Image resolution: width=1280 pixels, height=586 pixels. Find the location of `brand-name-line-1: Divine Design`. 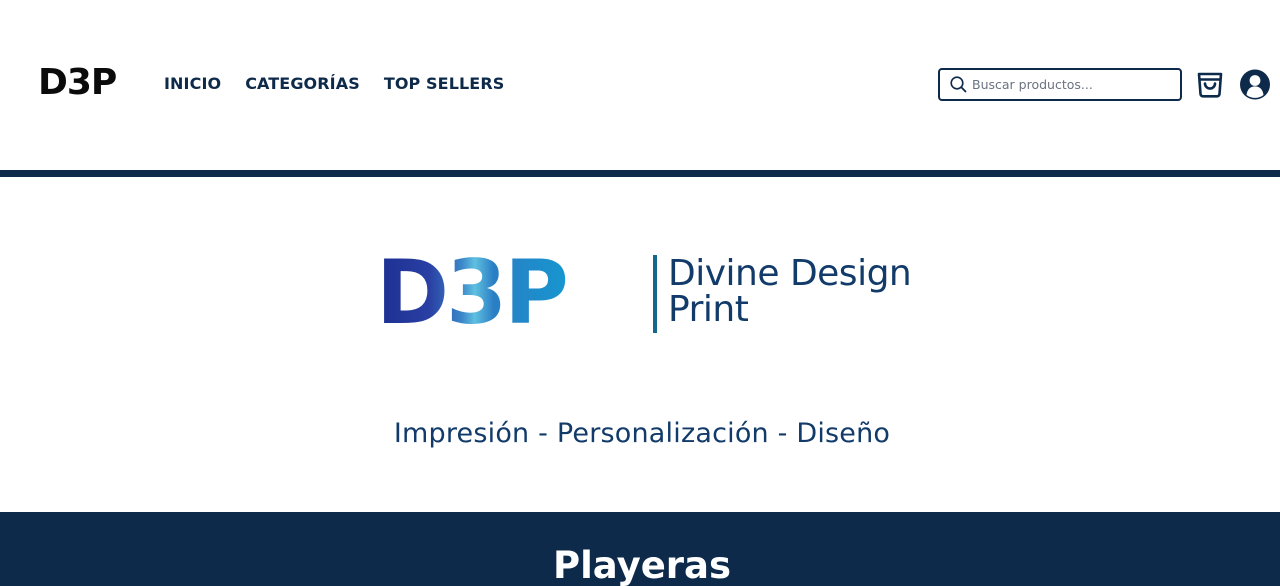

brand-name-line-1: Divine Design is located at coordinates (790, 273).